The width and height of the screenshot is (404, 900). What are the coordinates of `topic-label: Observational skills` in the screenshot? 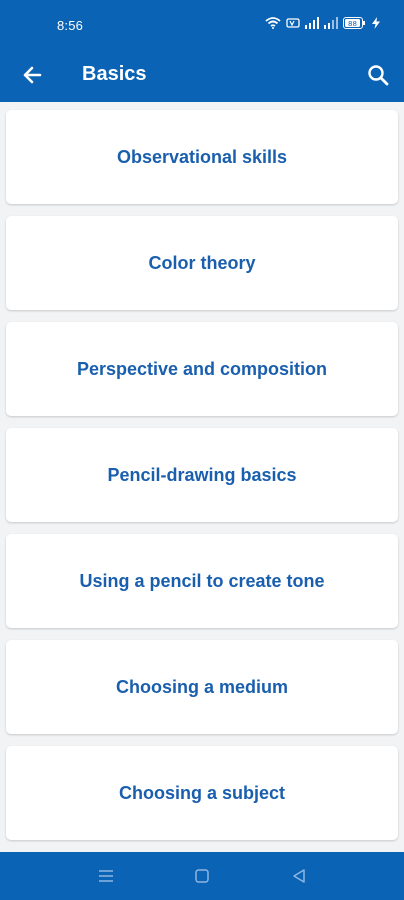 It's located at (202, 156).